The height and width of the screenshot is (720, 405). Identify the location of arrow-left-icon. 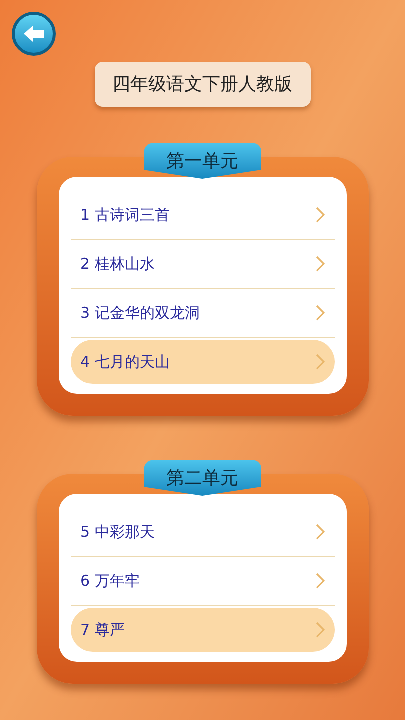
(34, 34).